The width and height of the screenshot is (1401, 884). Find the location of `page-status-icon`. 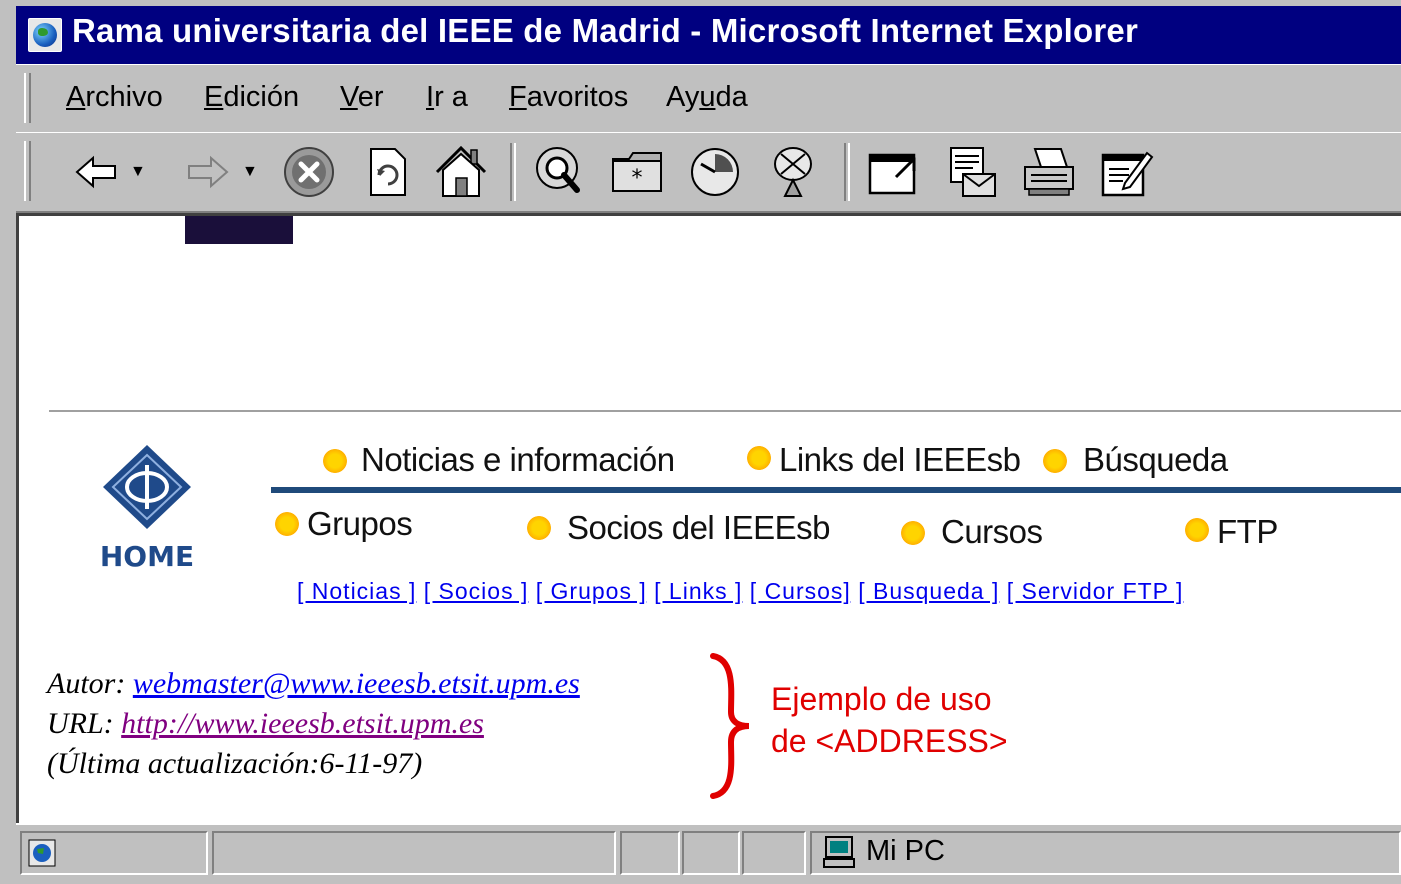

page-status-icon is located at coordinates (42, 853).